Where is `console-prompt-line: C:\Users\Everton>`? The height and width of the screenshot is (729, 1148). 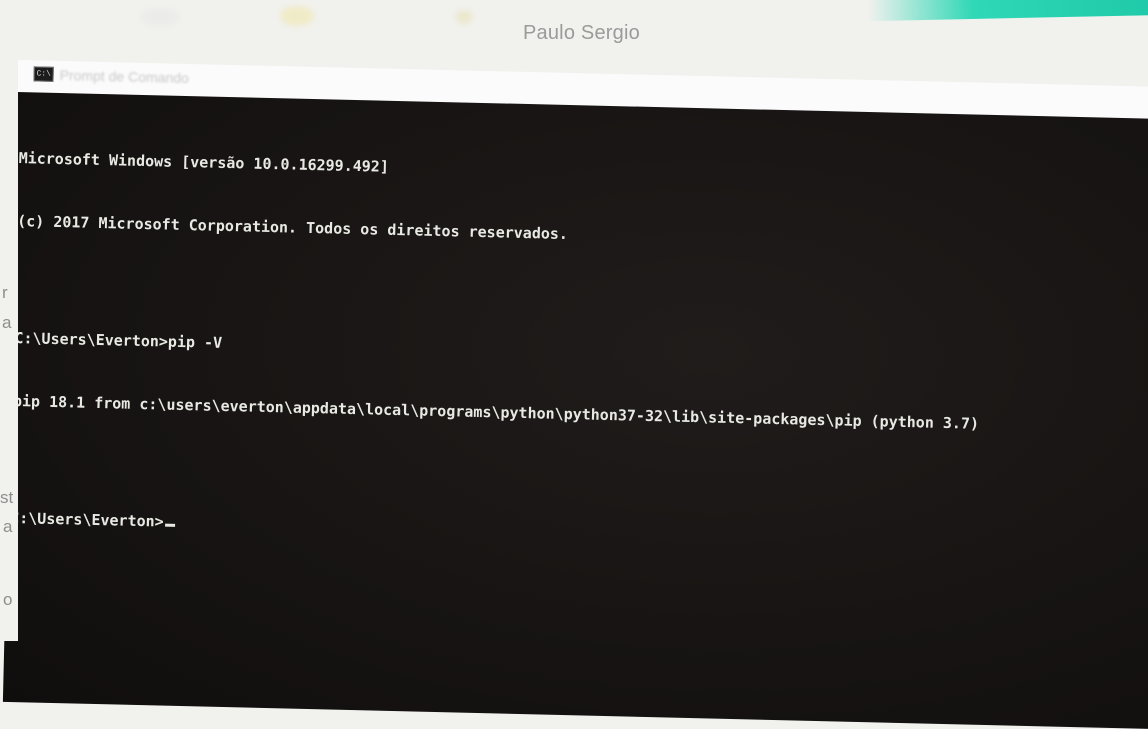 console-prompt-line: C:\Users\Everton> is located at coordinates (493, 530).